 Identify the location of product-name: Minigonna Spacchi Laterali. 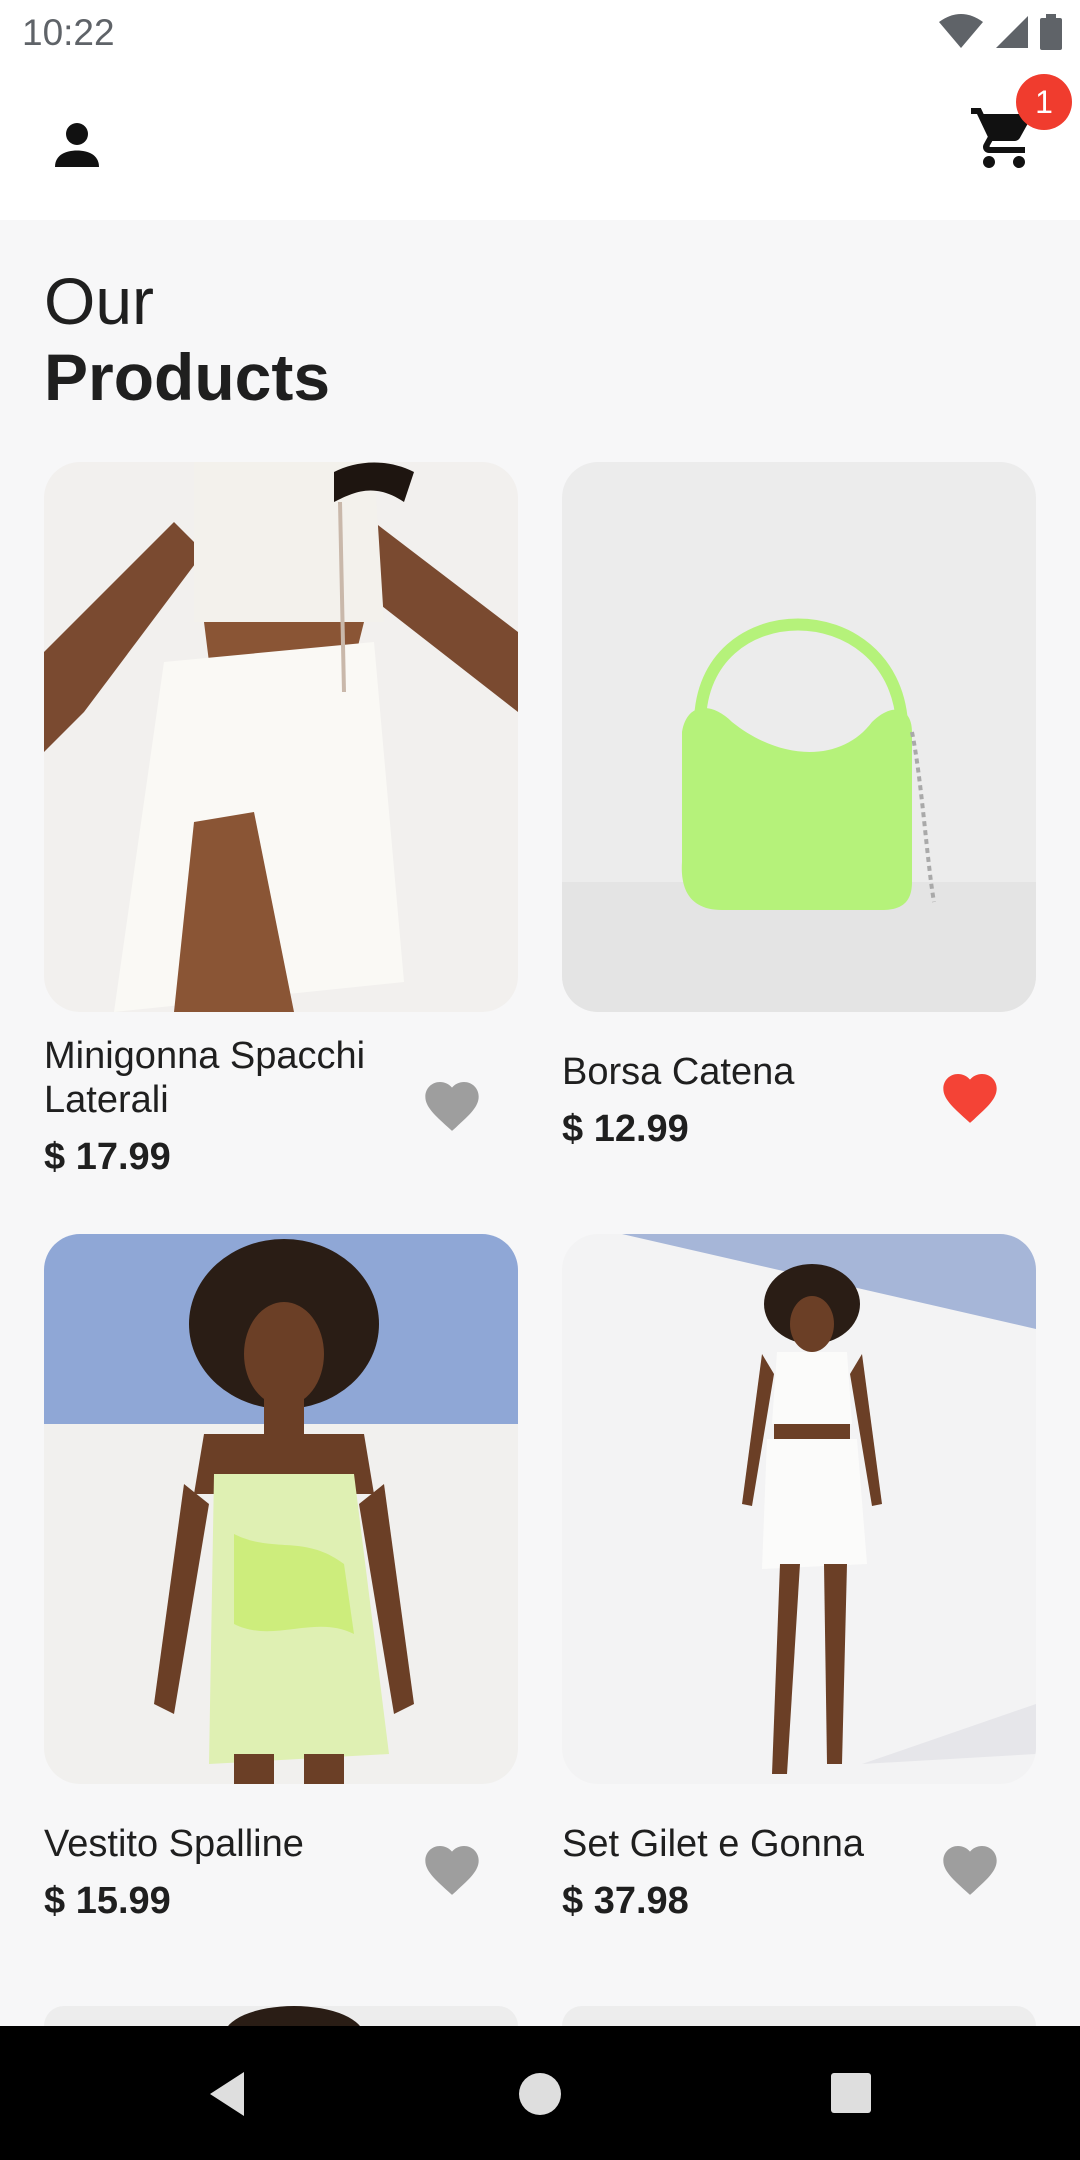
(214, 1078).